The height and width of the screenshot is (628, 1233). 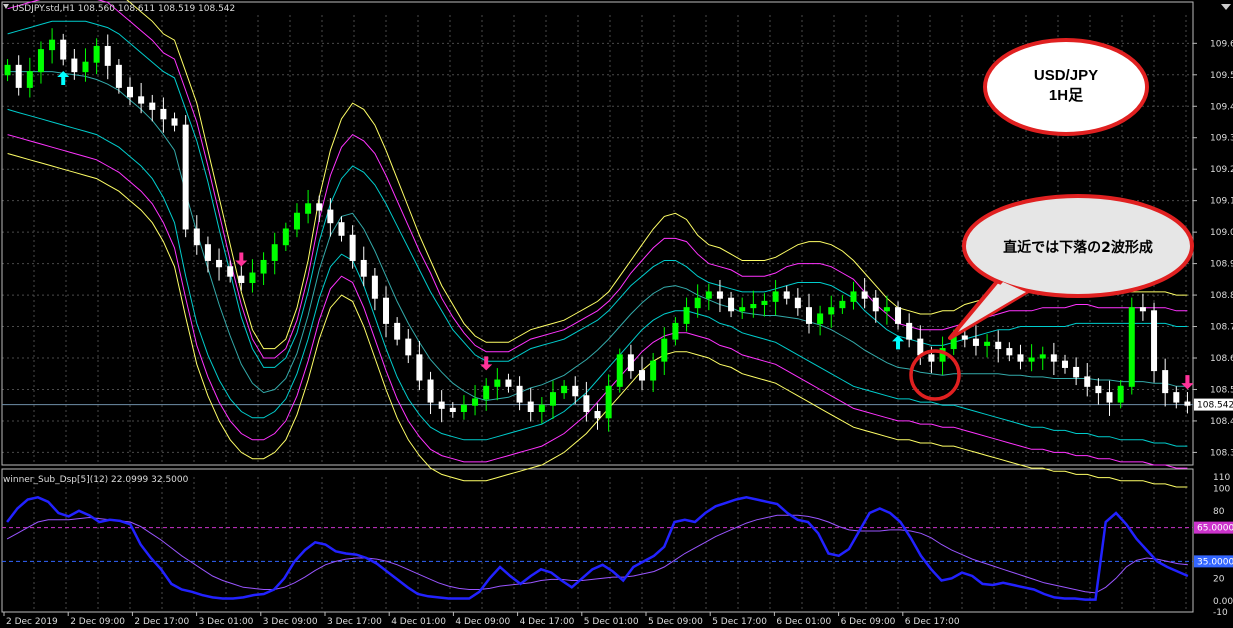 I want to click on price-tick-label: 108.390, so click(x=1221, y=453).